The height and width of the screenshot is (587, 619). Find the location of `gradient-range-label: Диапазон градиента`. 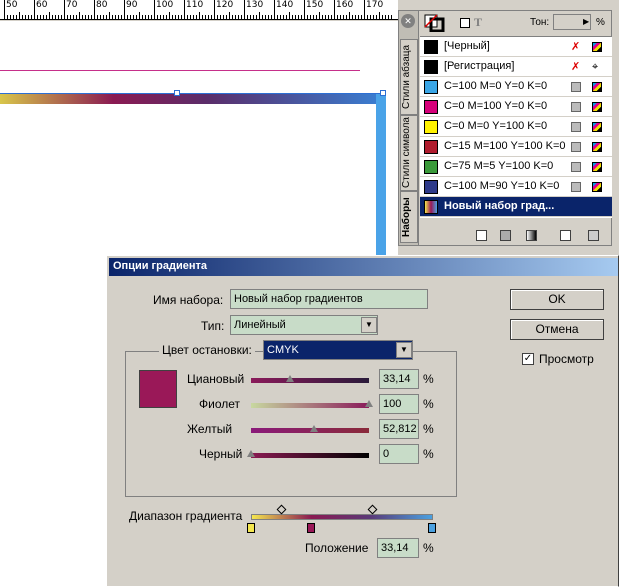

gradient-range-label: Диапазон градиента is located at coordinates (186, 516).